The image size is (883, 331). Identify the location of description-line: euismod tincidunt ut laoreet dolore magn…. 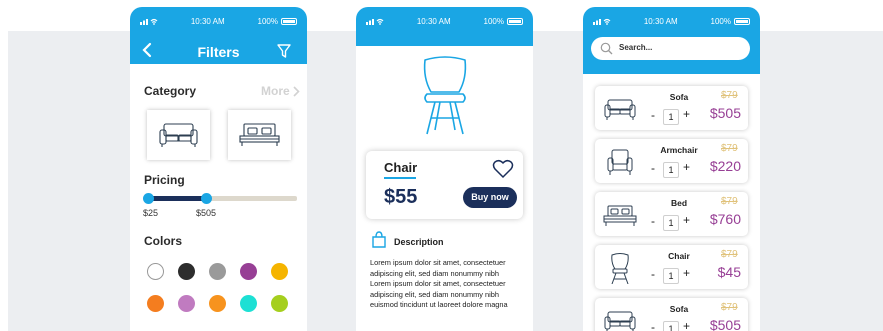
(439, 304).